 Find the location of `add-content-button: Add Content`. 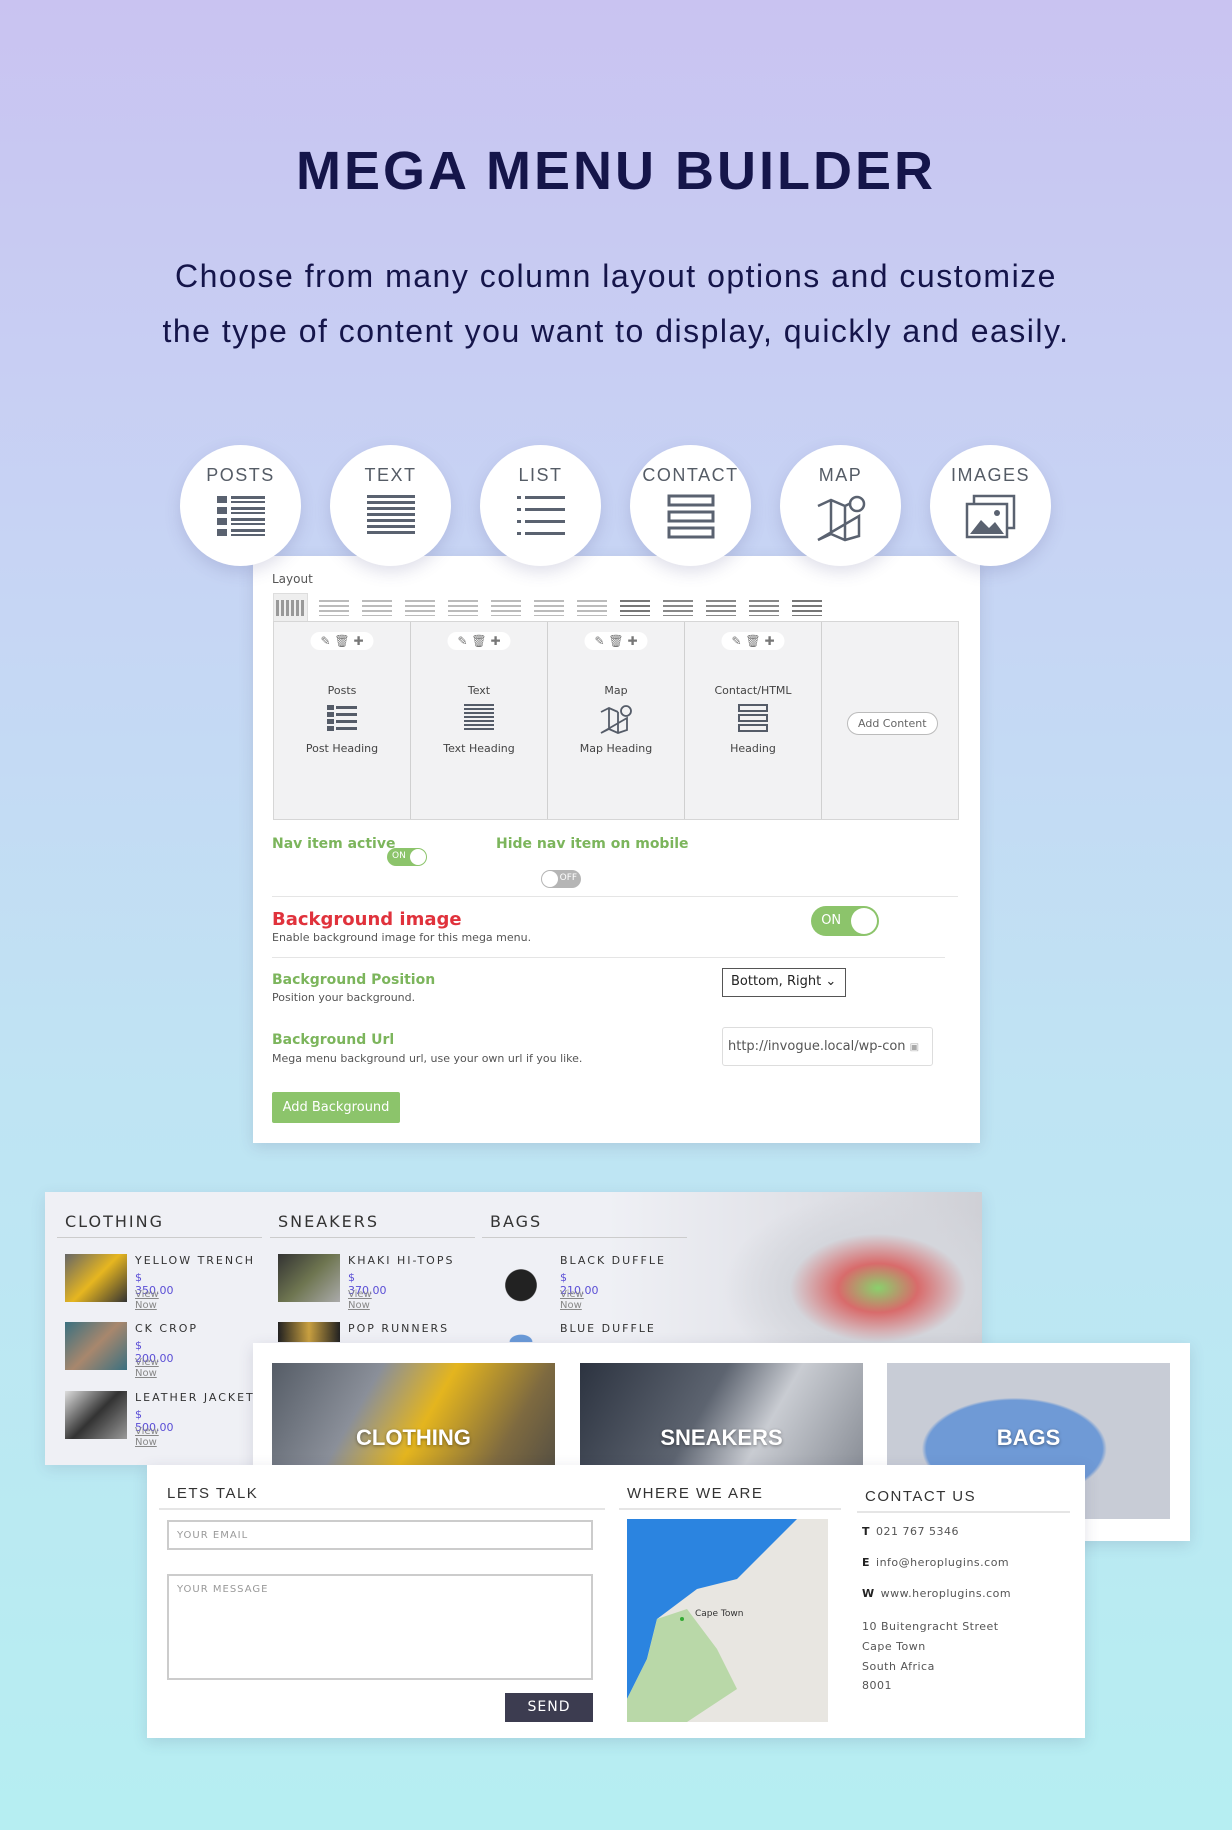

add-content-button: Add Content is located at coordinates (892, 723).